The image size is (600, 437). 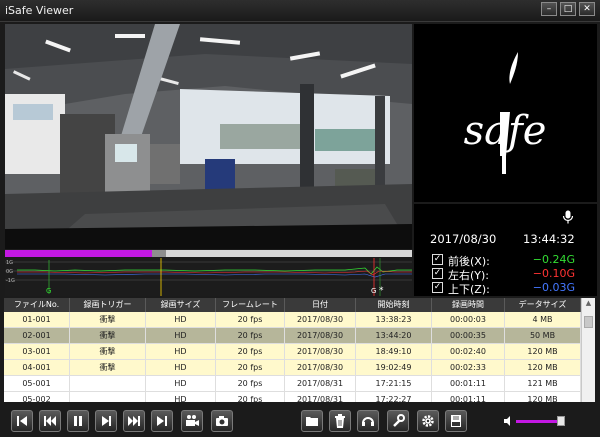 I want to click on skip-end-icon, so click(x=162, y=421).